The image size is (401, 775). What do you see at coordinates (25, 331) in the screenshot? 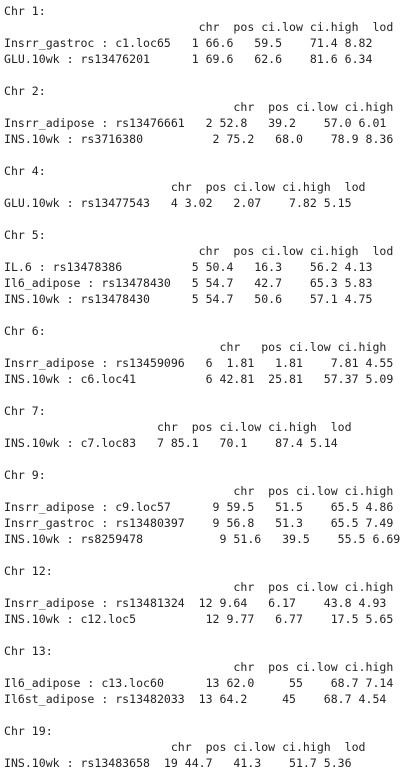
I see `chromosome-heading: Chr 6:` at bounding box center [25, 331].